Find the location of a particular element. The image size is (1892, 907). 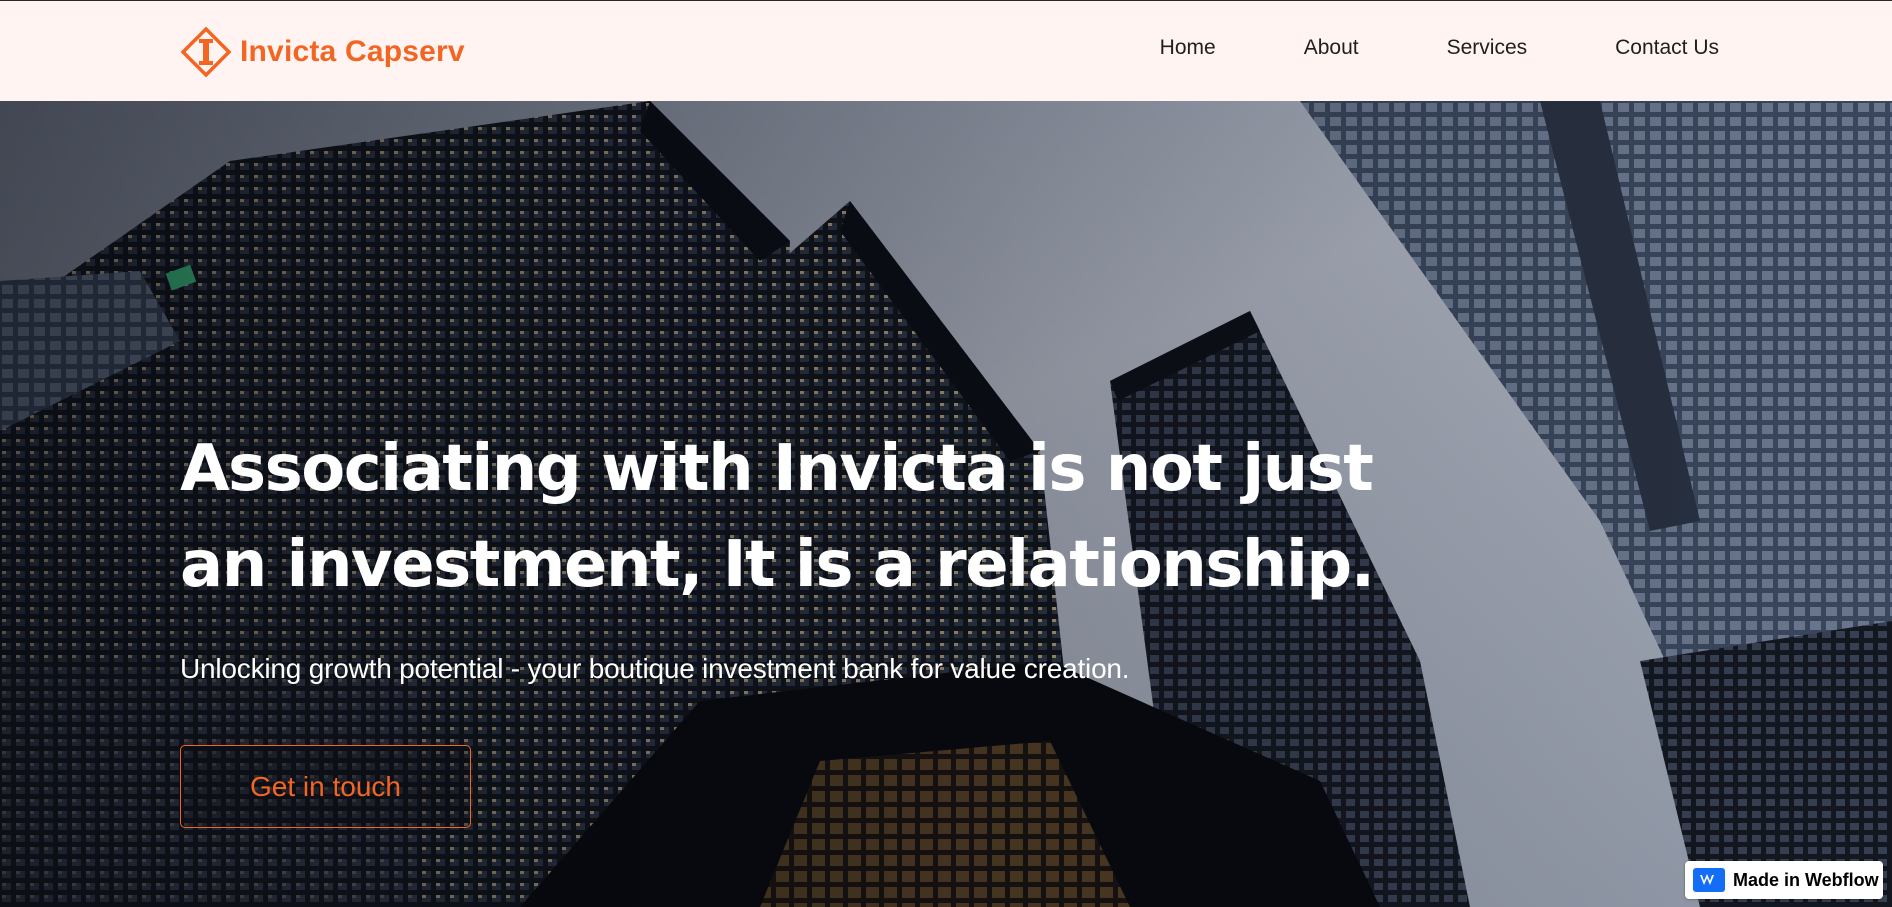

nav-contact-us: Contact Us is located at coordinates (1667, 48).